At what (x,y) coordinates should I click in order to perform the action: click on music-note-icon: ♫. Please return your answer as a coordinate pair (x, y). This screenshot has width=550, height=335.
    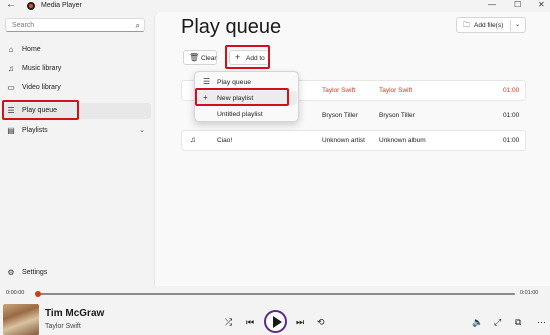
    Looking at the image, I should click on (193, 139).